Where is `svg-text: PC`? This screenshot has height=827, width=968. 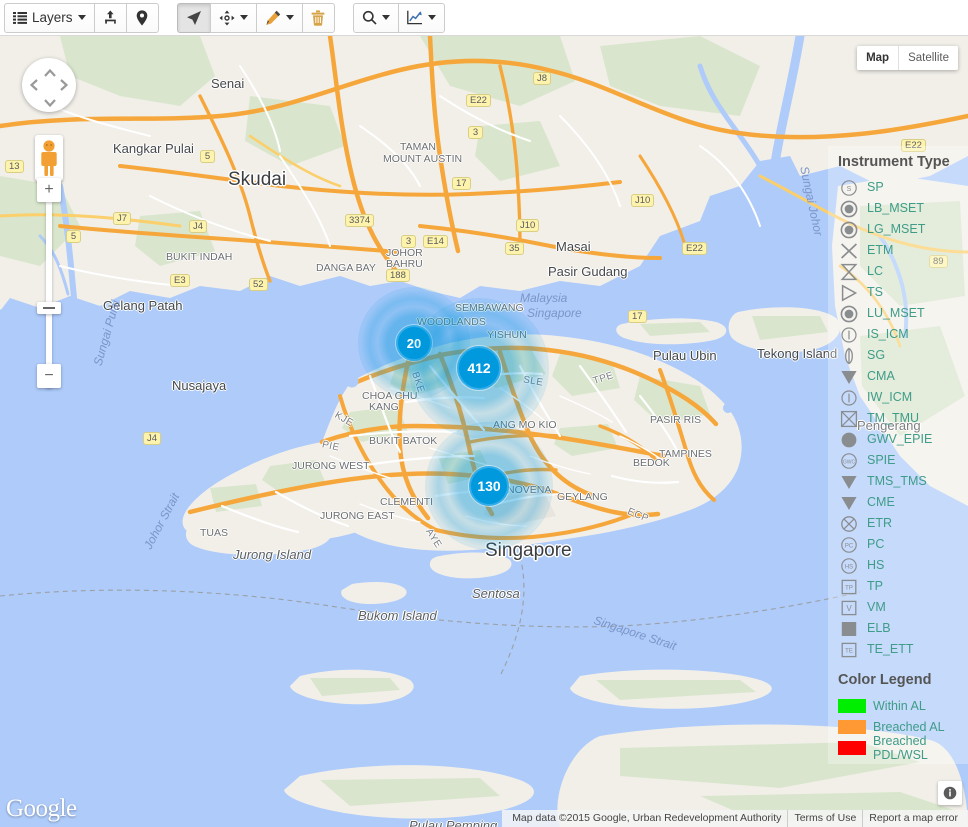
svg-text: PC is located at coordinates (849, 546).